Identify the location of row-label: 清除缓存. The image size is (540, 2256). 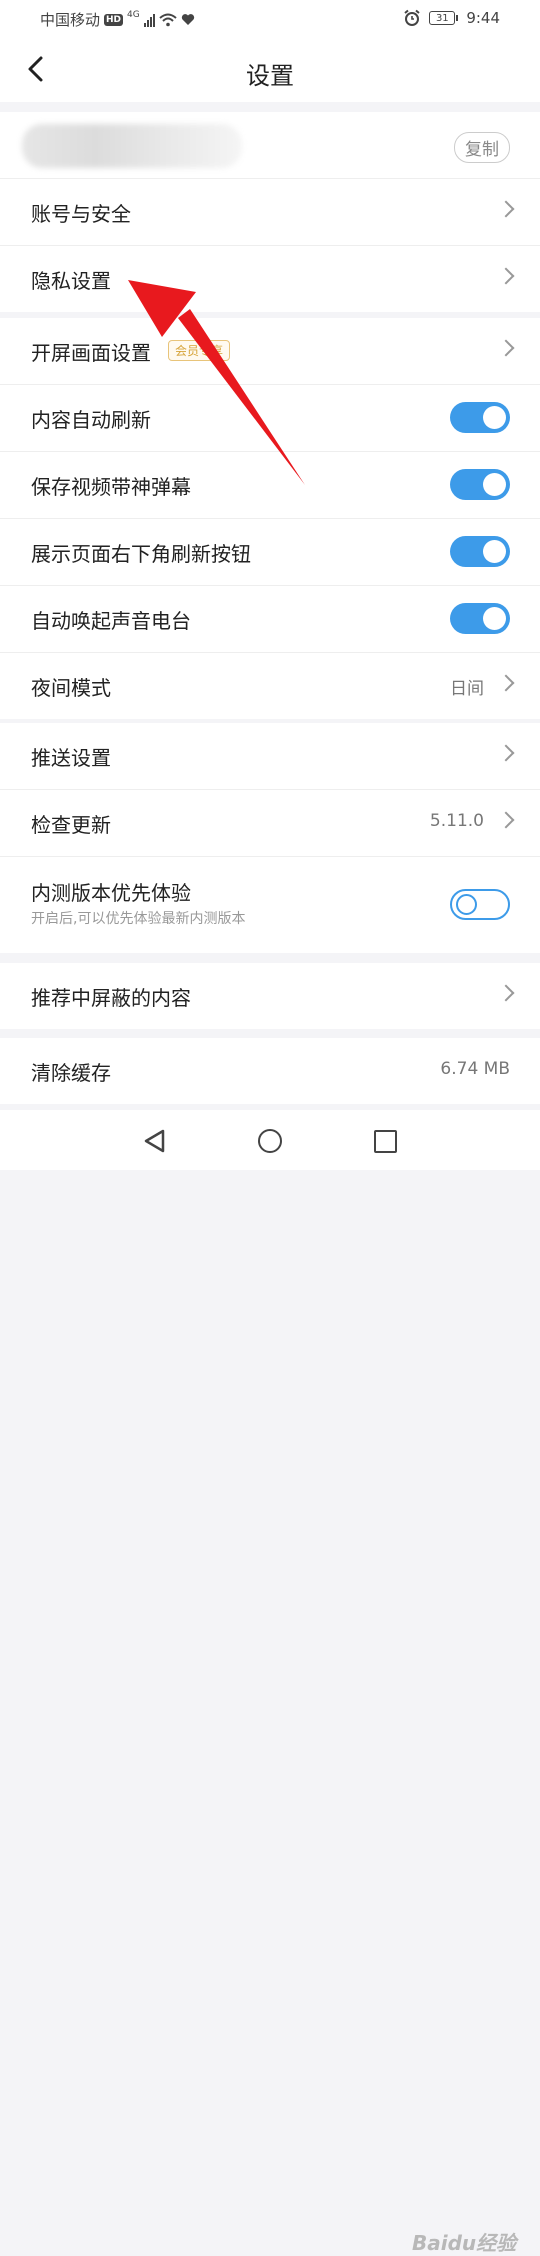
(71, 1073).